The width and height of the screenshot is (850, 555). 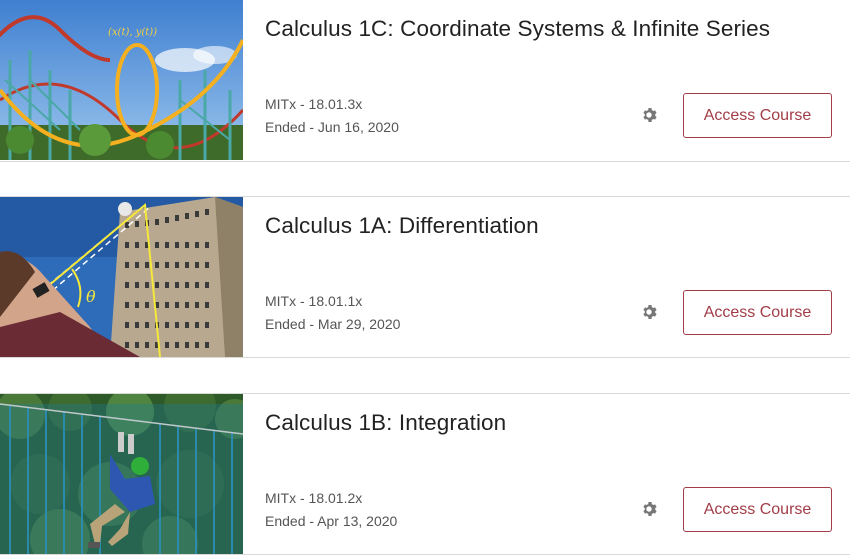 What do you see at coordinates (331, 510) in the screenshot?
I see `course-meta: MITx - 18.01.2x Ended - Apr 13, 2020` at bounding box center [331, 510].